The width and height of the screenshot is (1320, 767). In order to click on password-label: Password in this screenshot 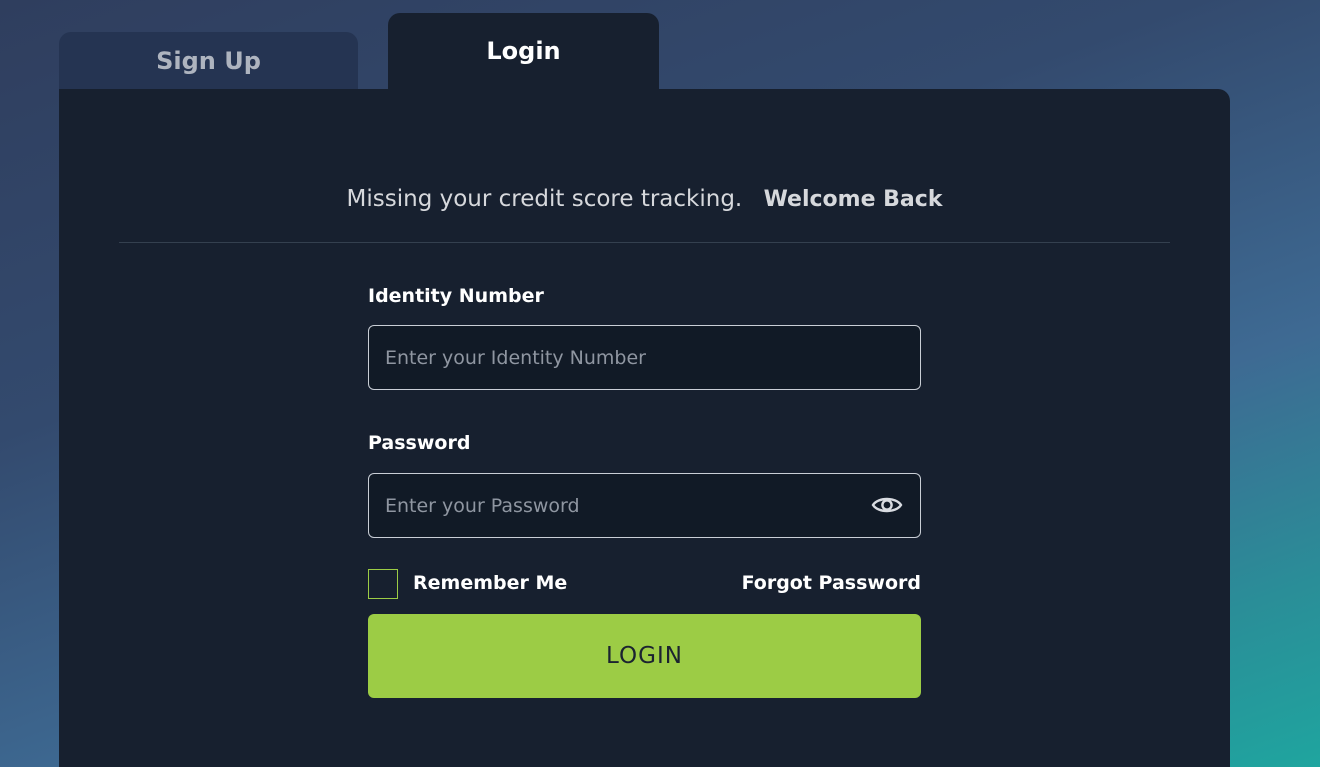, I will do `click(419, 443)`.